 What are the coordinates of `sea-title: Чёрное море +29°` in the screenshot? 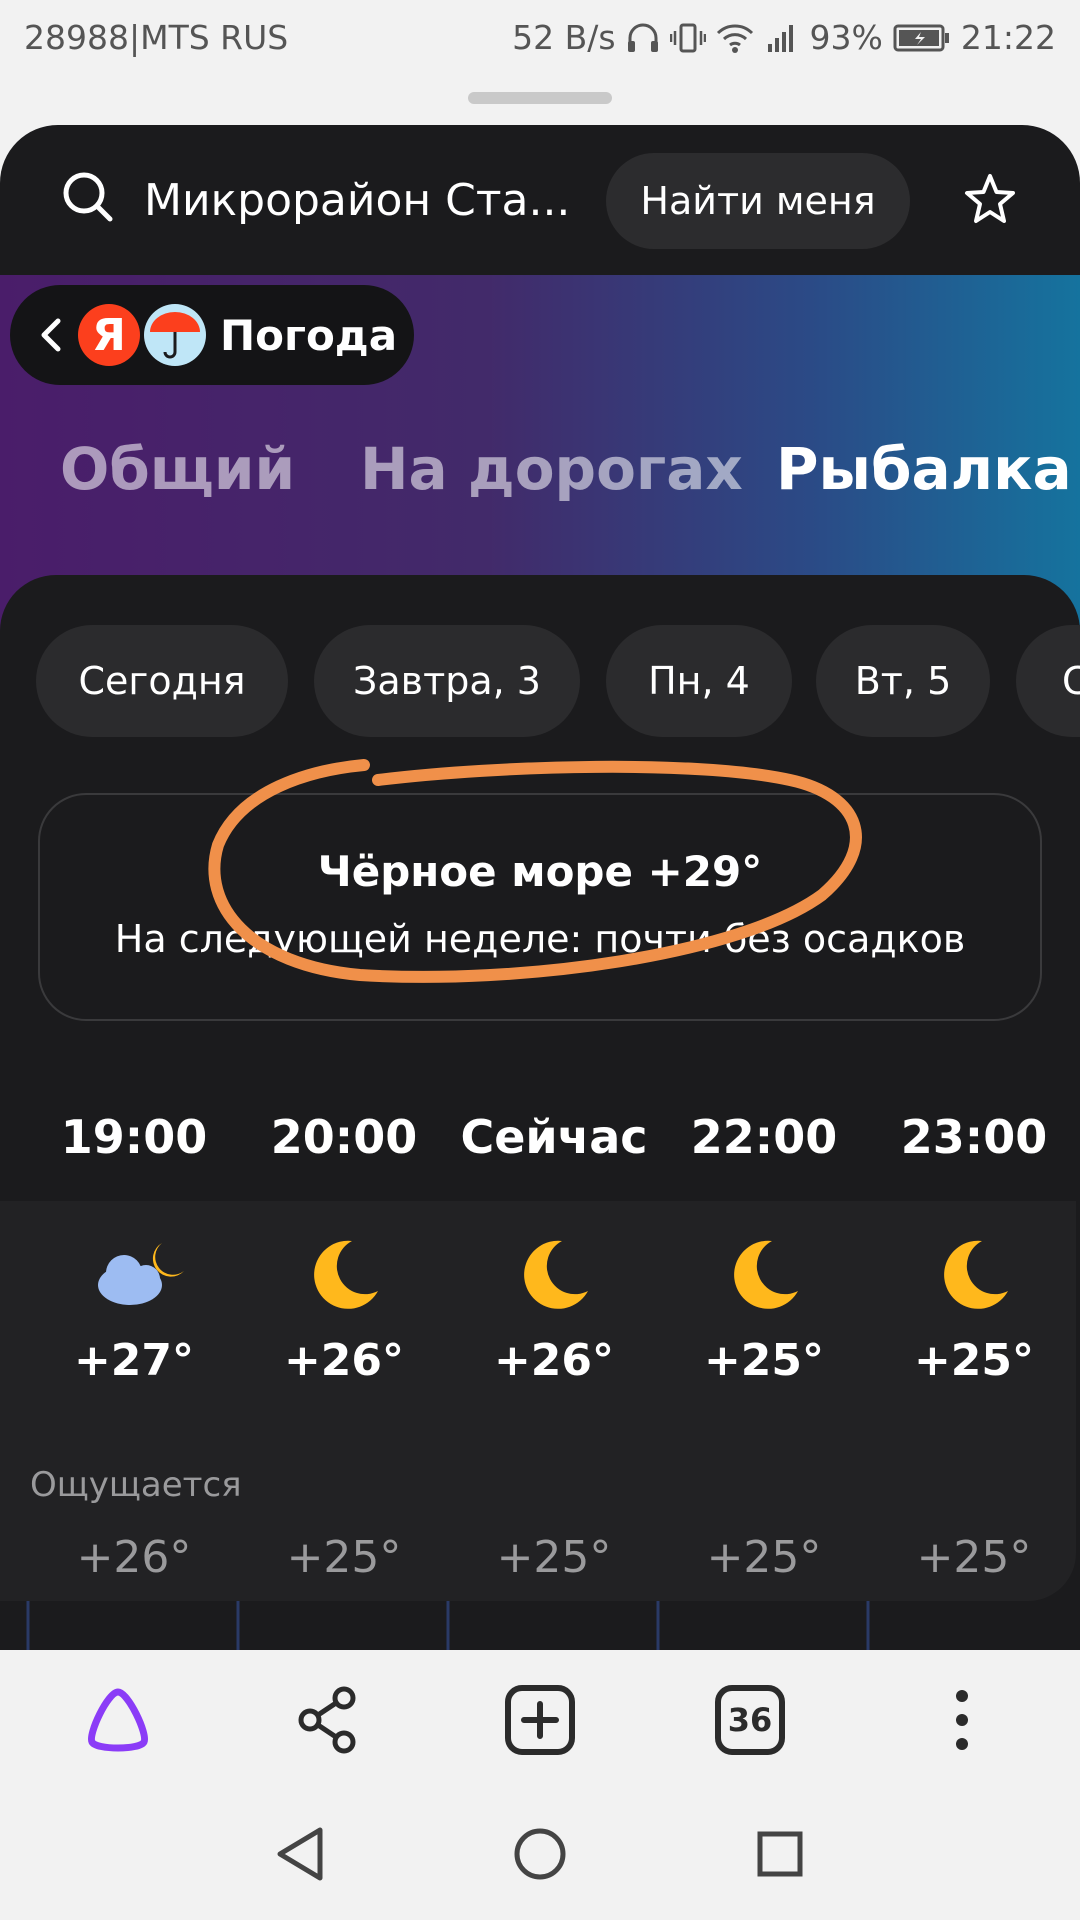 It's located at (540, 871).